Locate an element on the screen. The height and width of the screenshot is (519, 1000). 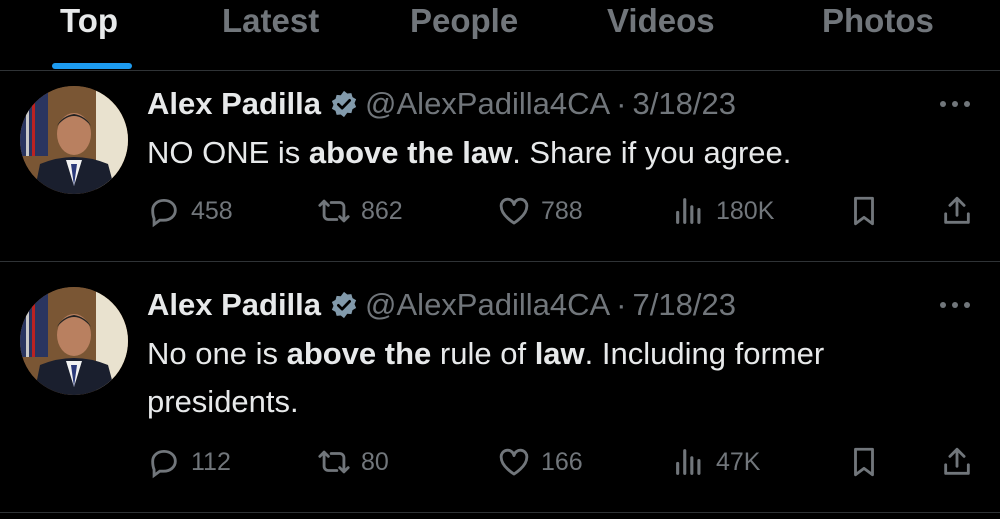
divider is located at coordinates (500, 512).